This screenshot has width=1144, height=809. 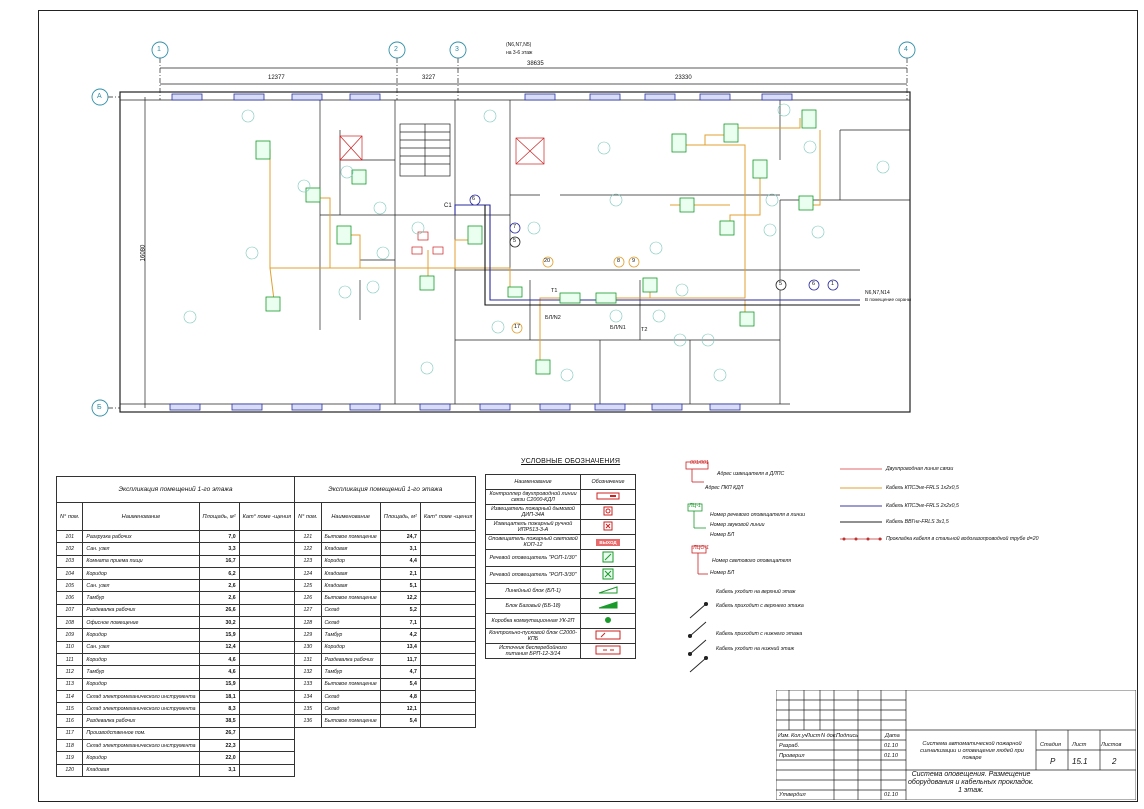 What do you see at coordinates (69, 598) in the screenshot?
I see `room-number: 106` at bounding box center [69, 598].